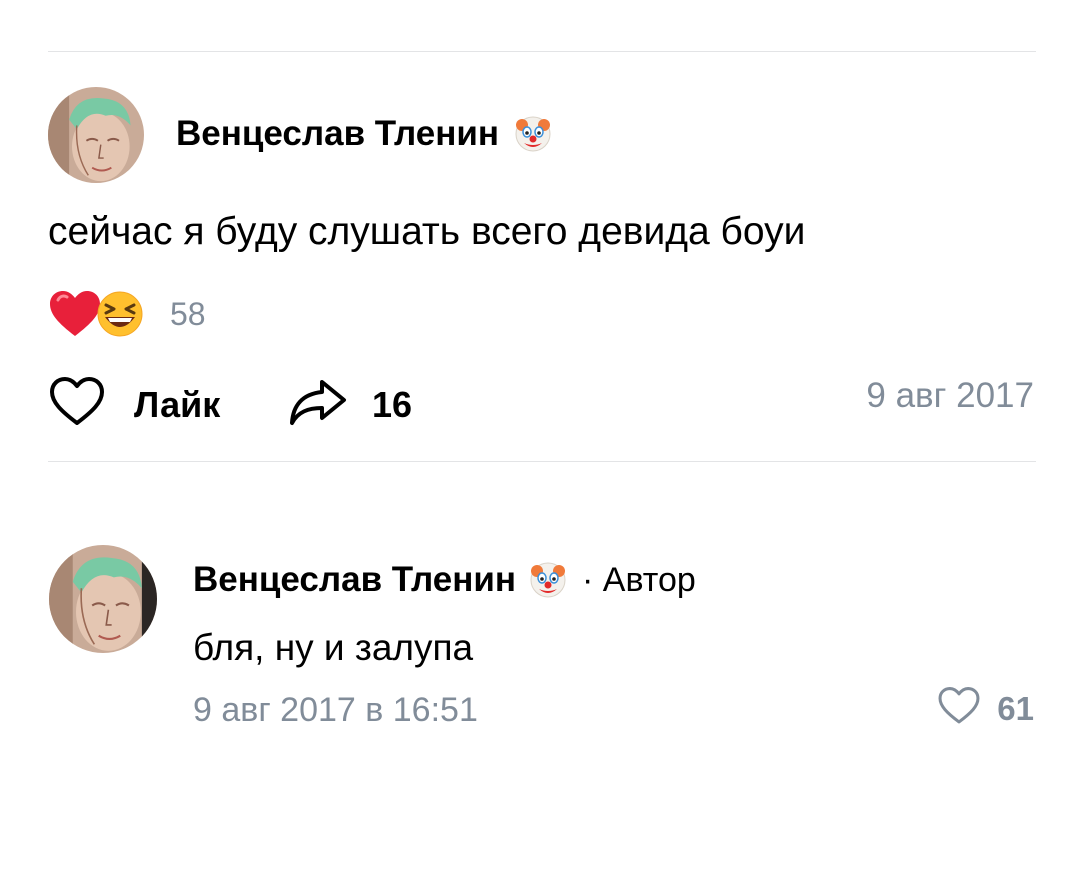 The width and height of the screenshot is (1084, 890). Describe the element at coordinates (318, 404) in the screenshot. I see `share-arrow-icon` at that location.